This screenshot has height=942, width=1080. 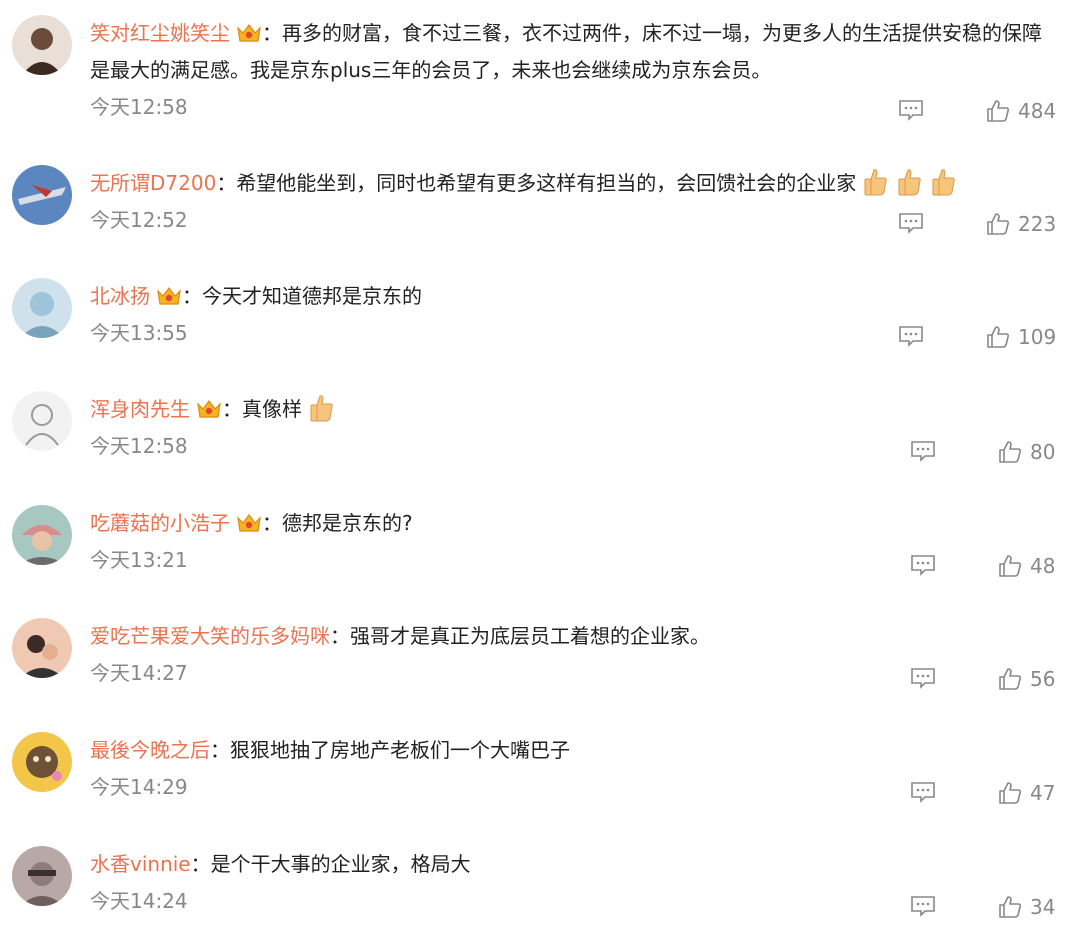 What do you see at coordinates (1037, 111) in the screenshot?
I see `like-count: 484` at bounding box center [1037, 111].